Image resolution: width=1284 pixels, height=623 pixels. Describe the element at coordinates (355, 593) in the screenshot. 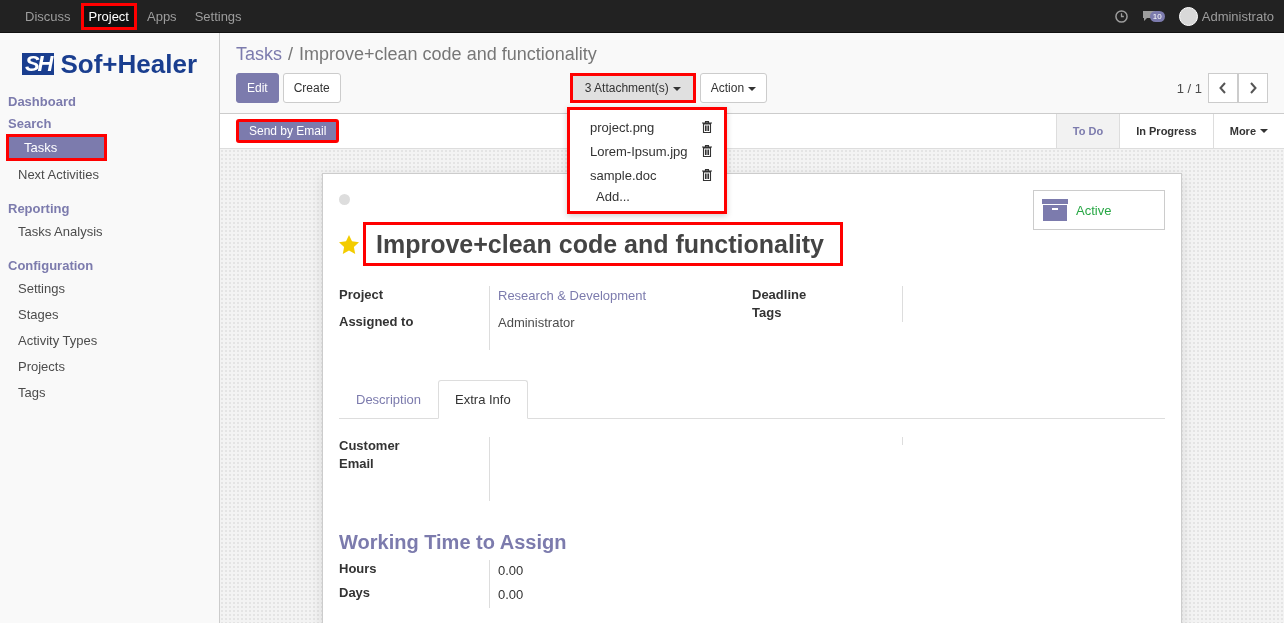

I see `field-label: Days` at that location.